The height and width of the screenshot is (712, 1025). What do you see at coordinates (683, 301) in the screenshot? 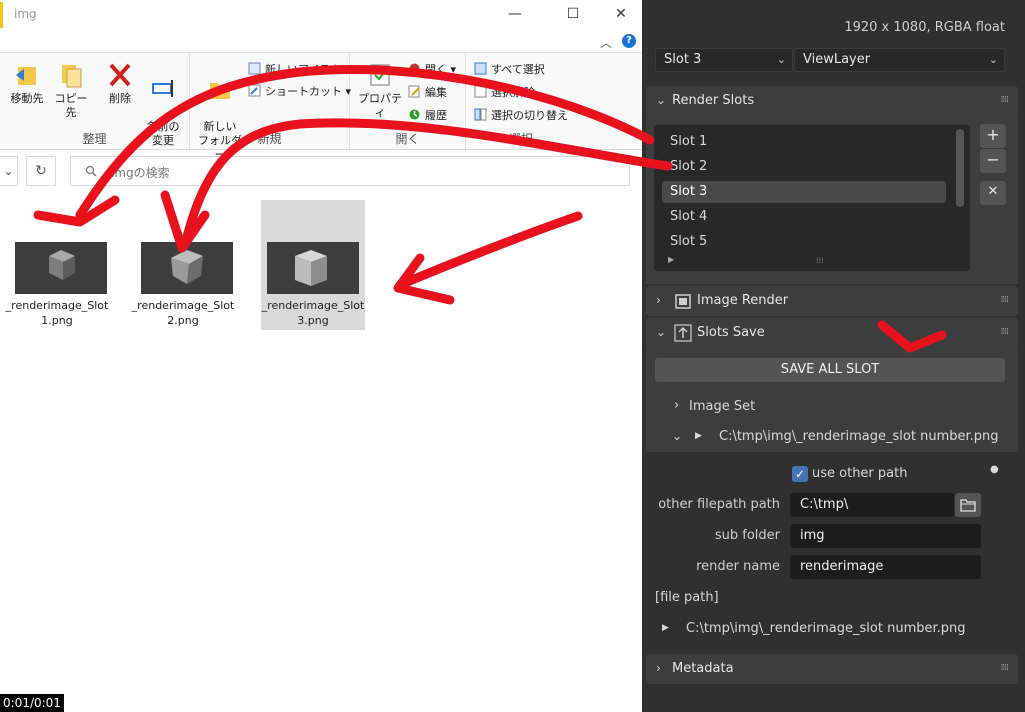
I see `image-render-icon` at bounding box center [683, 301].